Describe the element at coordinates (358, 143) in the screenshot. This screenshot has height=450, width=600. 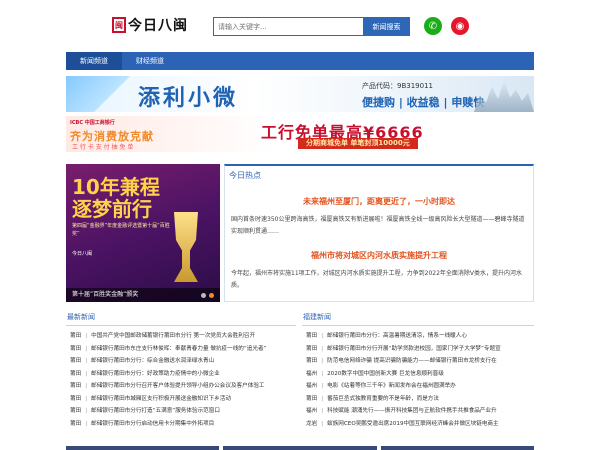
I see `banner-subtitle: 分期商城免单 单笔封顶10000元` at that location.